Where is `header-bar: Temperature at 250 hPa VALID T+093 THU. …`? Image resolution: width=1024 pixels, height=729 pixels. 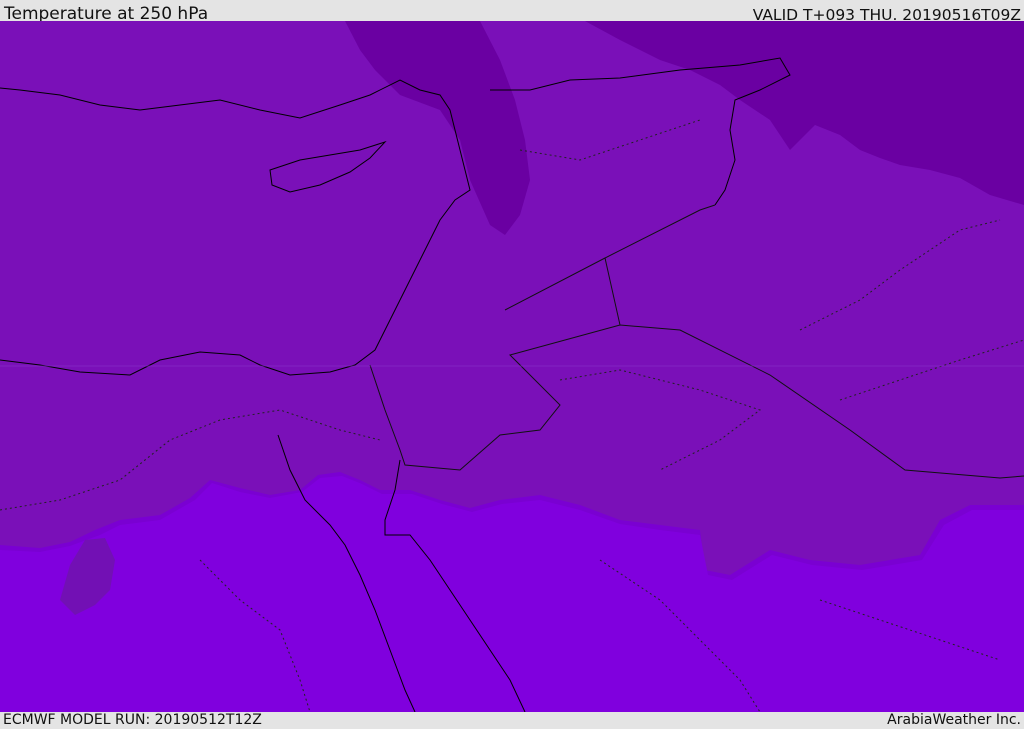 header-bar: Temperature at 250 hPa VALID T+093 THU. … is located at coordinates (512, 12).